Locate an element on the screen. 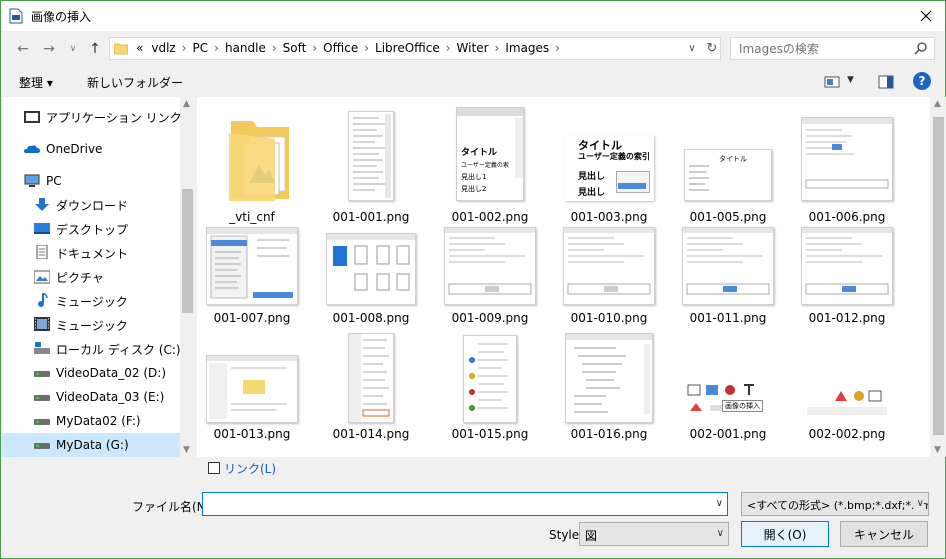  file-item: 001-013.png is located at coordinates (252, 390).